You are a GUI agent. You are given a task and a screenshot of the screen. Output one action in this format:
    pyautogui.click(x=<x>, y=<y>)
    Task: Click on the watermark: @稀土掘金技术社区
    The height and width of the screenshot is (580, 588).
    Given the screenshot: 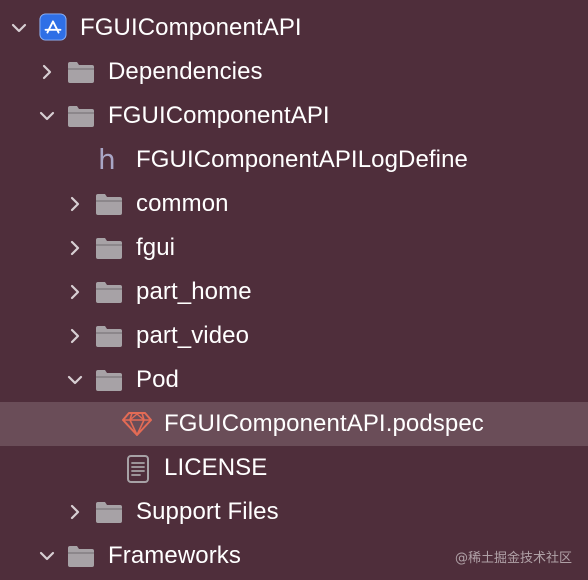 What is the action you would take?
    pyautogui.click(x=513, y=558)
    